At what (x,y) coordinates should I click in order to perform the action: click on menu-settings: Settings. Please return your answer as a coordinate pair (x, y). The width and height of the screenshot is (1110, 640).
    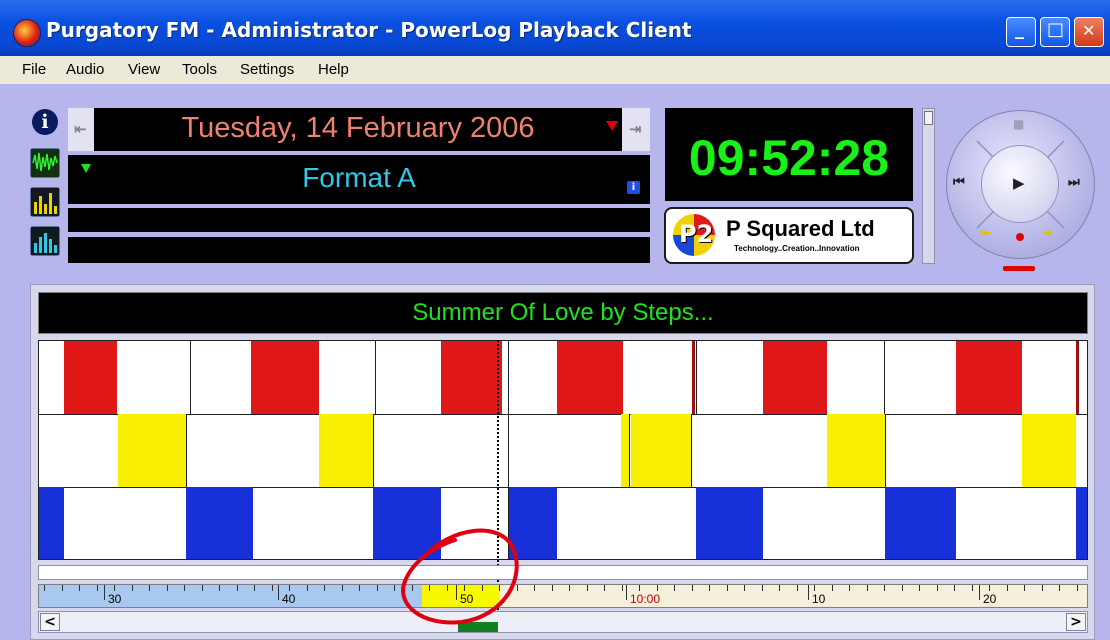
    Looking at the image, I should click on (267, 69).